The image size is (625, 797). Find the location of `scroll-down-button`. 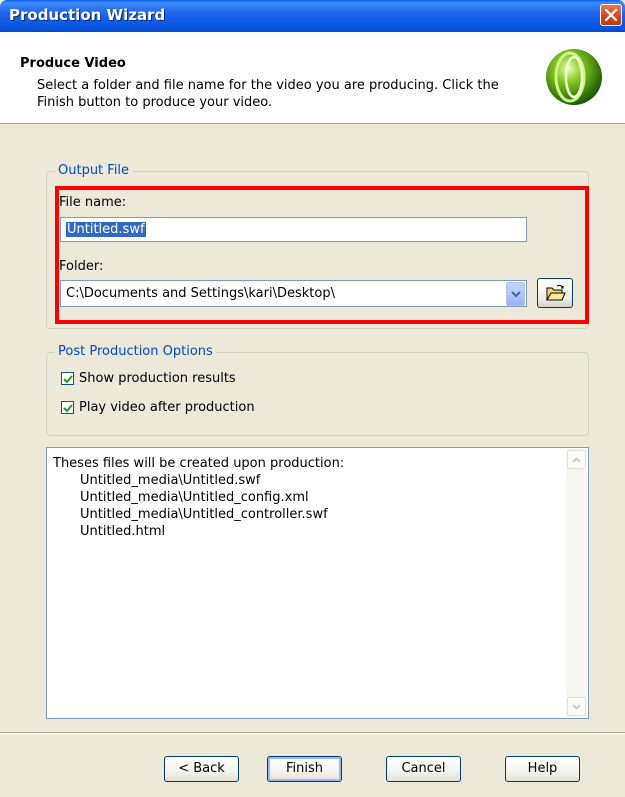

scroll-down-button is located at coordinates (576, 706).